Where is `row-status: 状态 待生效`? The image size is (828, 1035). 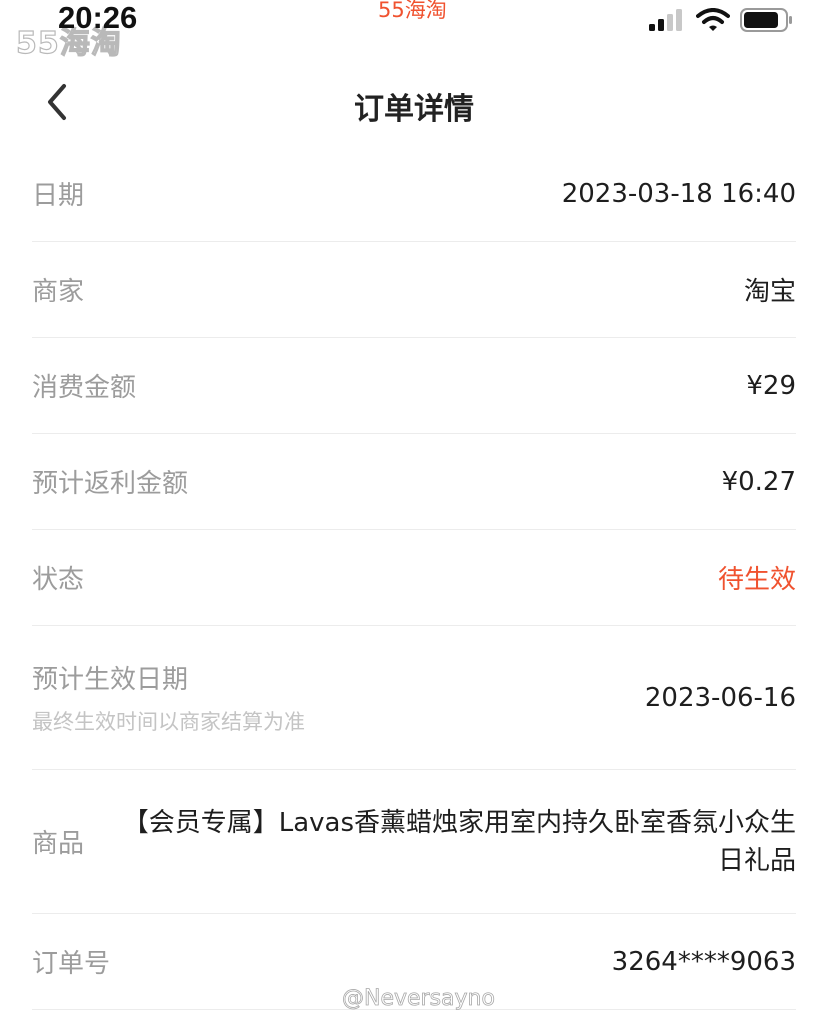 row-status: 状态 待生效 is located at coordinates (414, 578).